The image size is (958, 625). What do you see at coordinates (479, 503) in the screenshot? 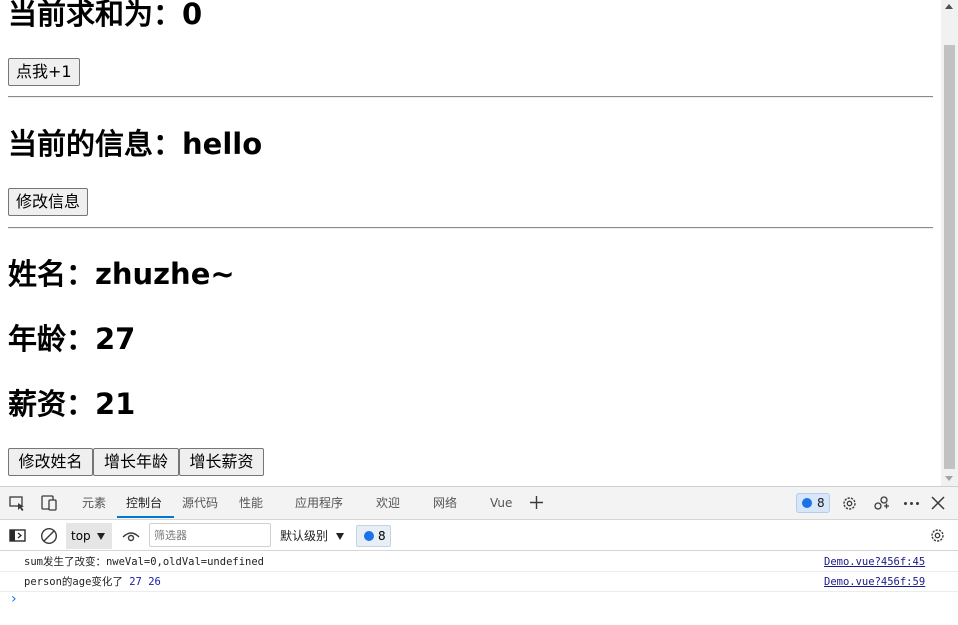
I see `devtools-tab-bar: 元素 控制台 源代码 性能 应用程序 欢迎 网络 Vue 8` at bounding box center [479, 503].